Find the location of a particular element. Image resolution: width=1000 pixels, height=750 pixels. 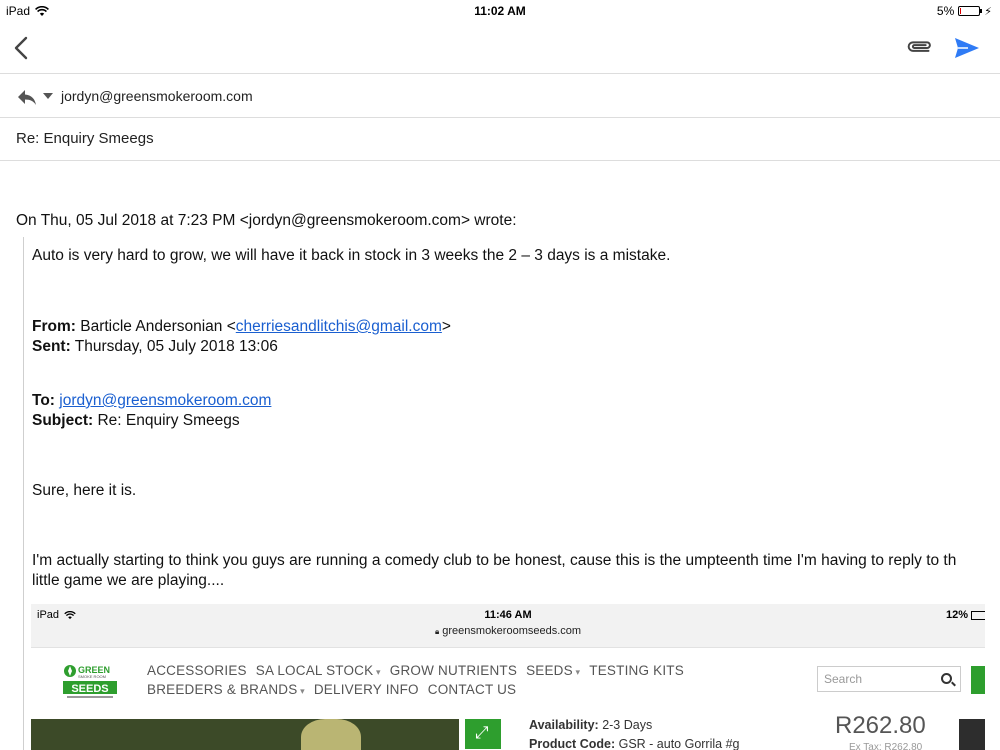

embedded-battery: 12% is located at coordinates (965, 615).